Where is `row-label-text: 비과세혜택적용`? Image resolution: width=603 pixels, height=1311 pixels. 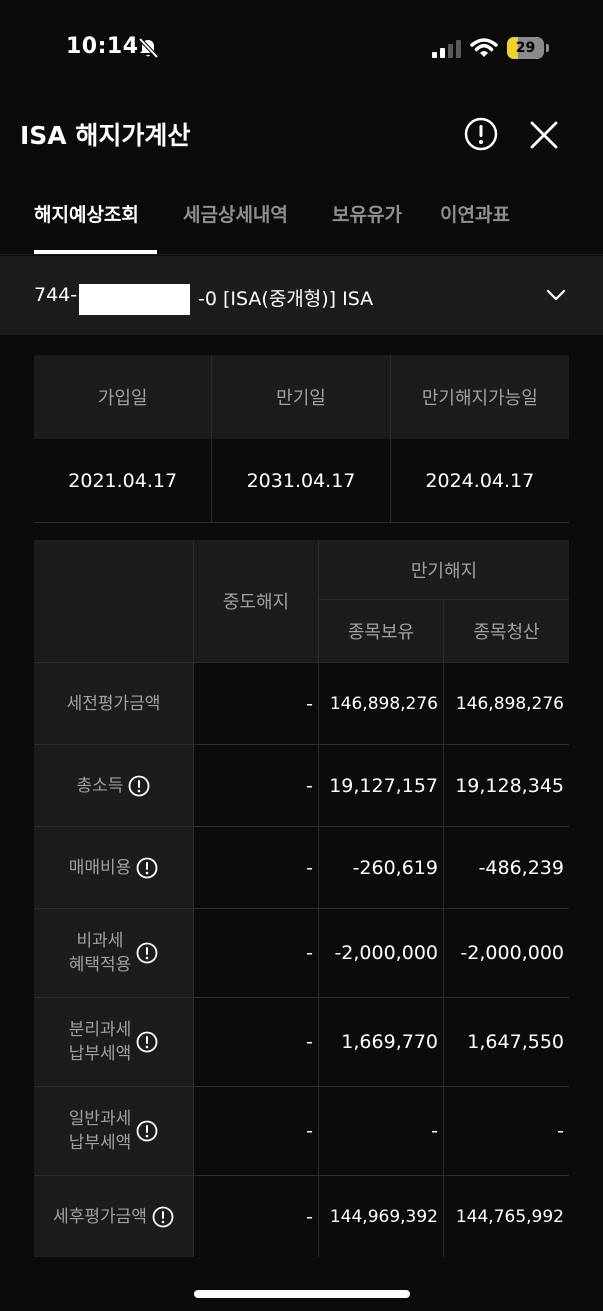
row-label-text: 비과세혜택적용 is located at coordinates (100, 953).